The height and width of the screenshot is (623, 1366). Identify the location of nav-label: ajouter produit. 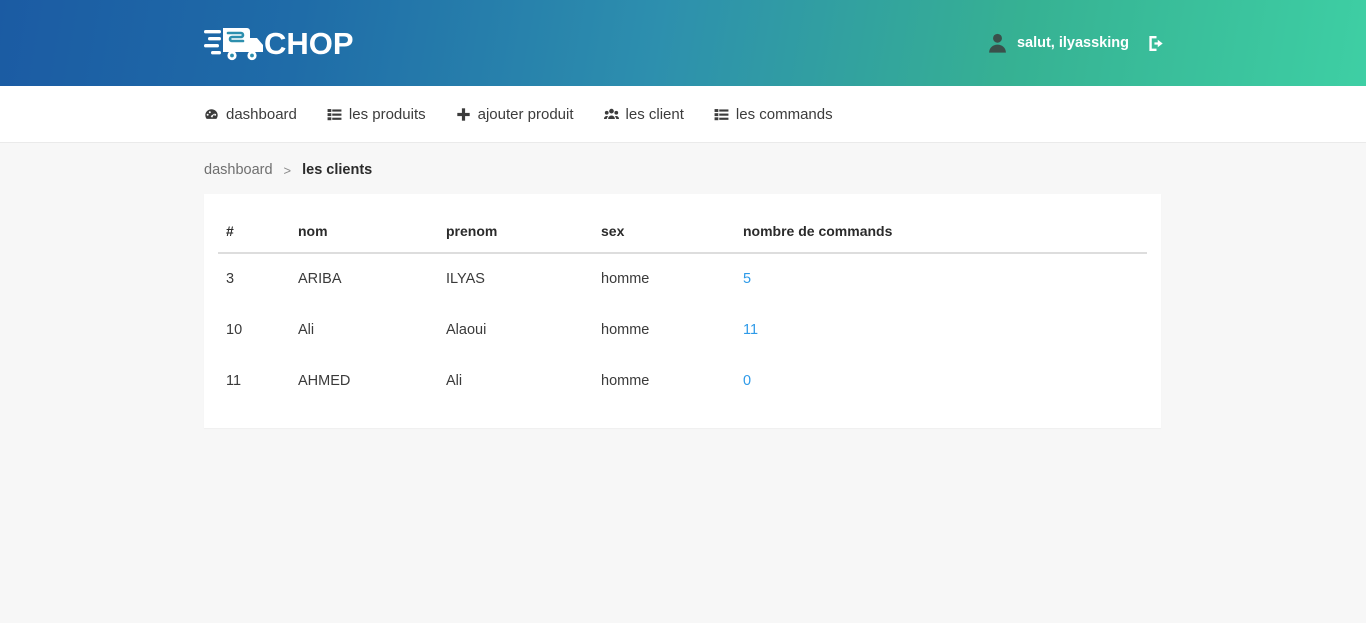
(525, 114).